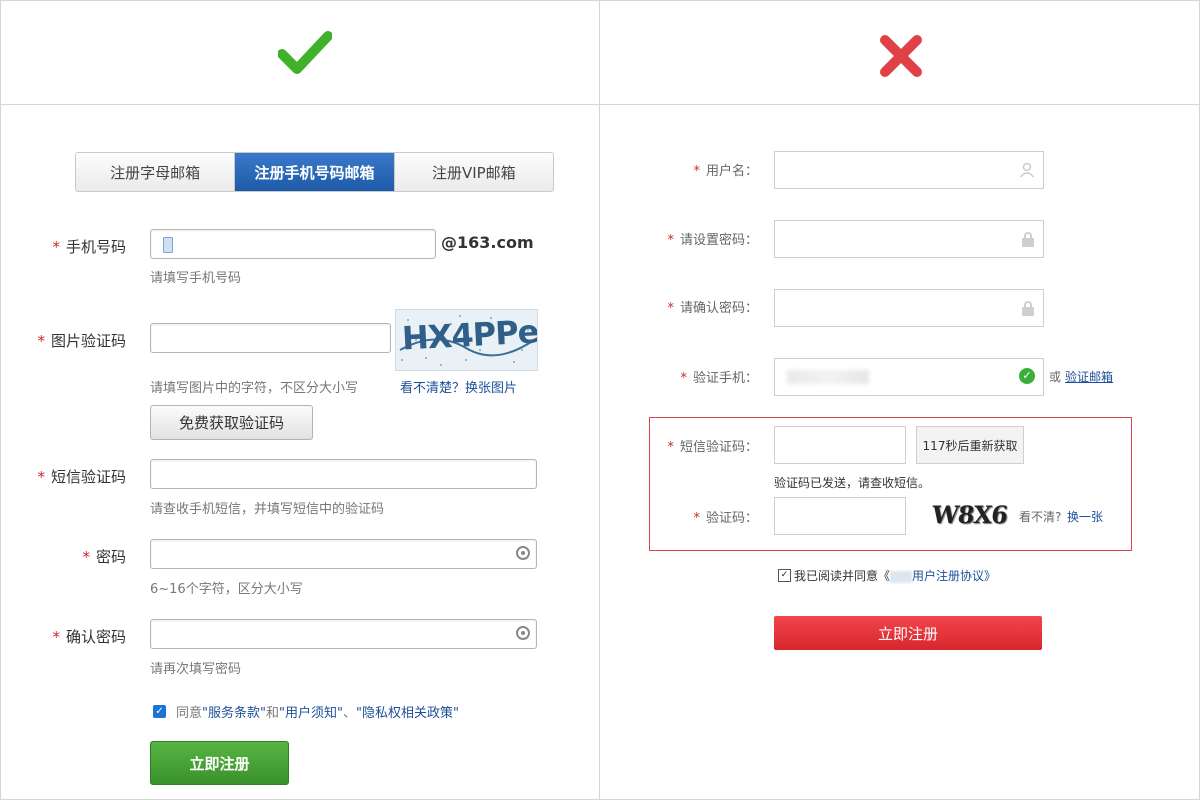 The height and width of the screenshot is (800, 1200). I want to click on resend-sms-button: 117秒后重新获取, so click(970, 445).